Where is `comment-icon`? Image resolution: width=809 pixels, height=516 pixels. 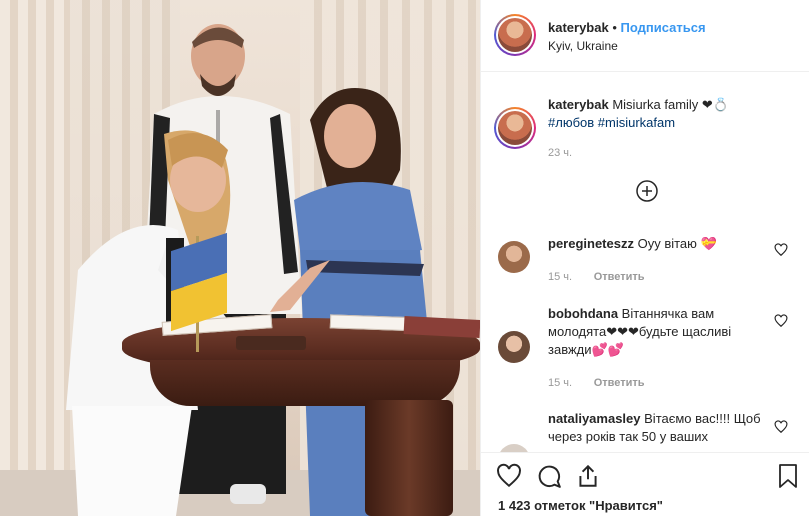 comment-icon is located at coordinates (549, 476).